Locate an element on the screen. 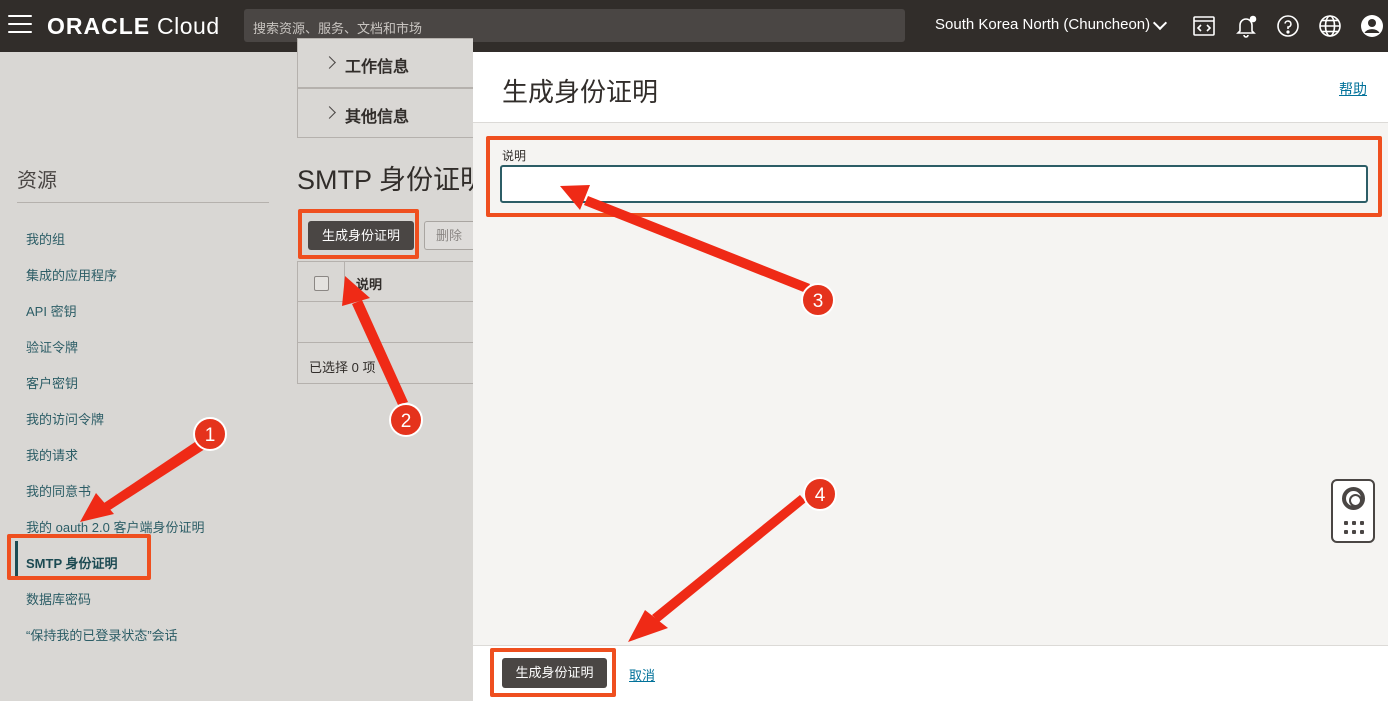  annotation-badge-2: 2 is located at coordinates (406, 420).